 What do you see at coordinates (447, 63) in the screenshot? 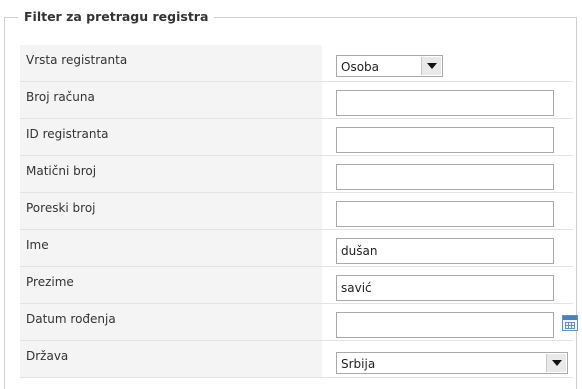
I see `control-cell-vrsta: Osoba` at bounding box center [447, 63].